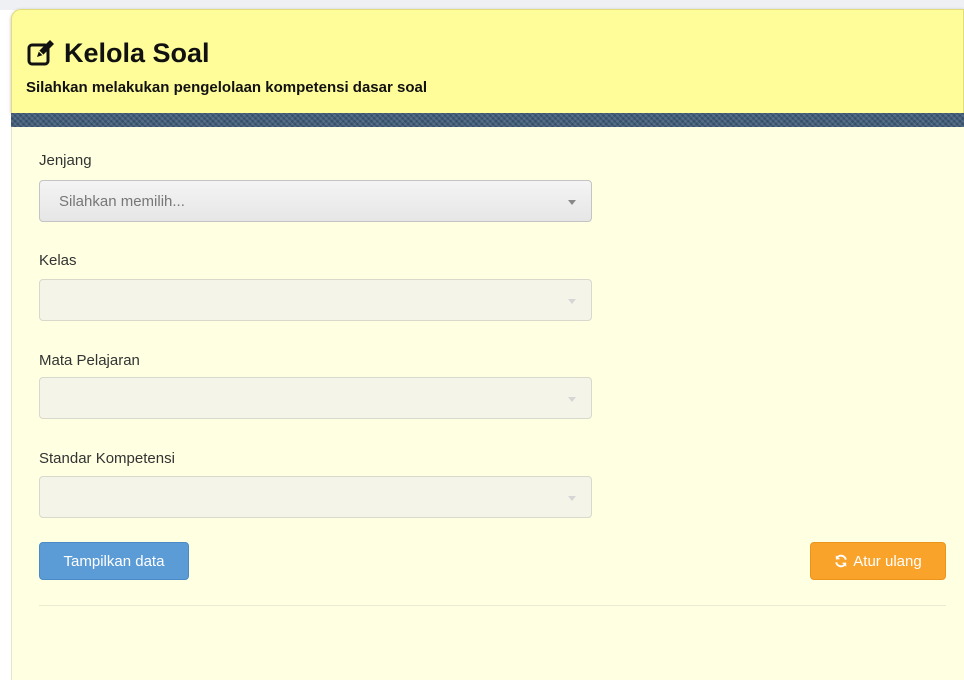 The height and width of the screenshot is (680, 964). I want to click on reset-label: Atur ulang, so click(887, 561).